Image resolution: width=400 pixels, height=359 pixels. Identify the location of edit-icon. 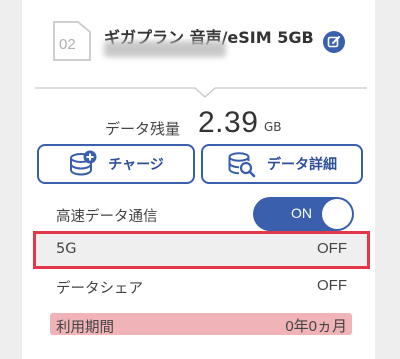
(333, 42).